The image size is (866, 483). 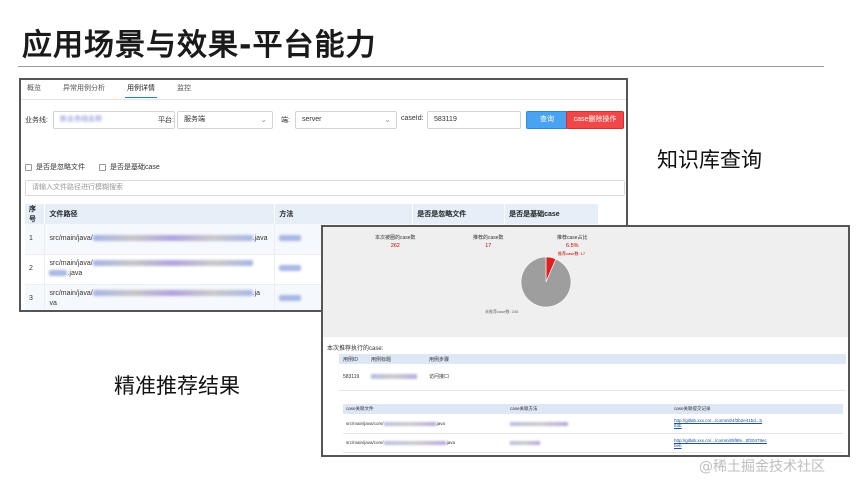 What do you see at coordinates (81, 119) in the screenshot?
I see `business-line-value: 新业务线名称` at bounding box center [81, 119].